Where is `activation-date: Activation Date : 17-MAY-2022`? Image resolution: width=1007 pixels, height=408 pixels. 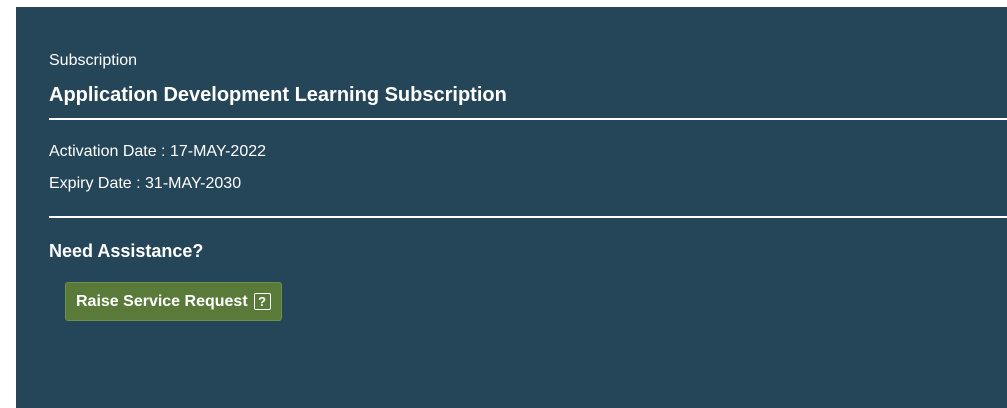
activation-date: Activation Date : 17-MAY-2022 is located at coordinates (158, 151).